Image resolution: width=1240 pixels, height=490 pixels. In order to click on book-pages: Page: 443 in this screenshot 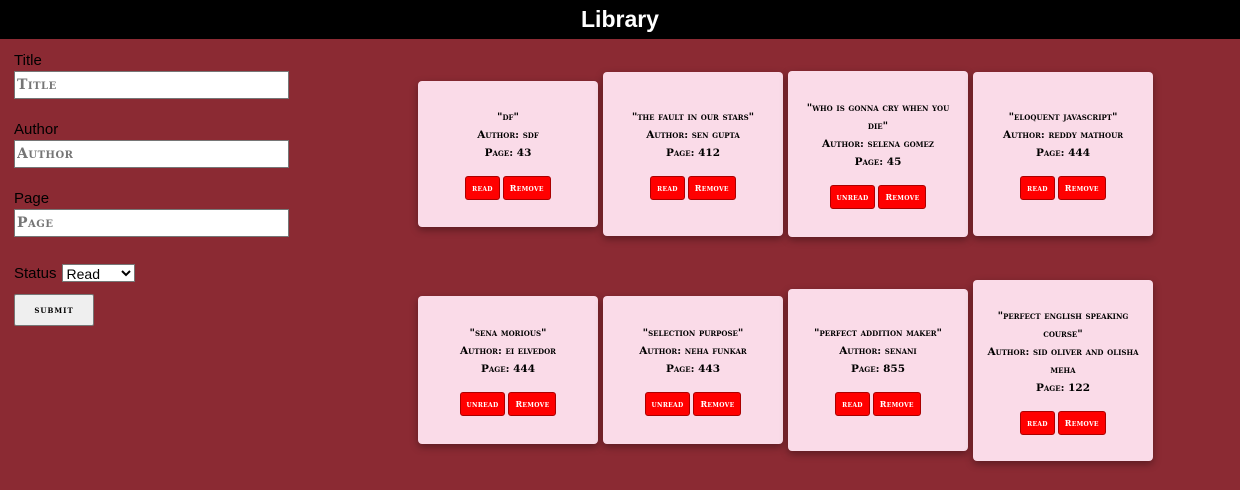, I will do `click(693, 369)`.